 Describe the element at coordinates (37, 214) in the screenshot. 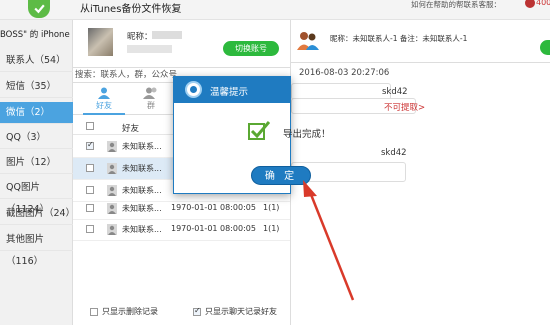

I see `sidebar-item-screenshots: 截图图片（24）` at that location.